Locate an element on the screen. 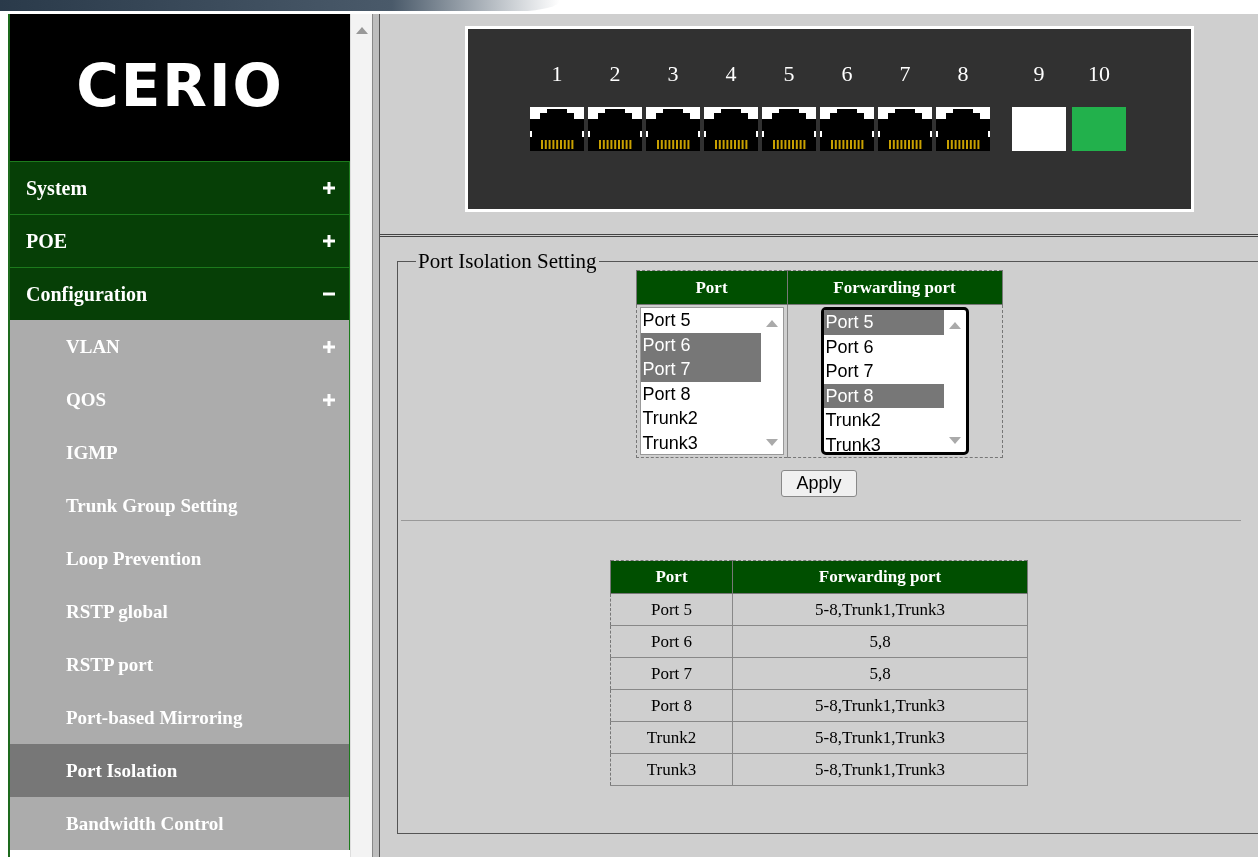 Image resolution: width=1258 pixels, height=857 pixels. port-number: 5 is located at coordinates (789, 74).